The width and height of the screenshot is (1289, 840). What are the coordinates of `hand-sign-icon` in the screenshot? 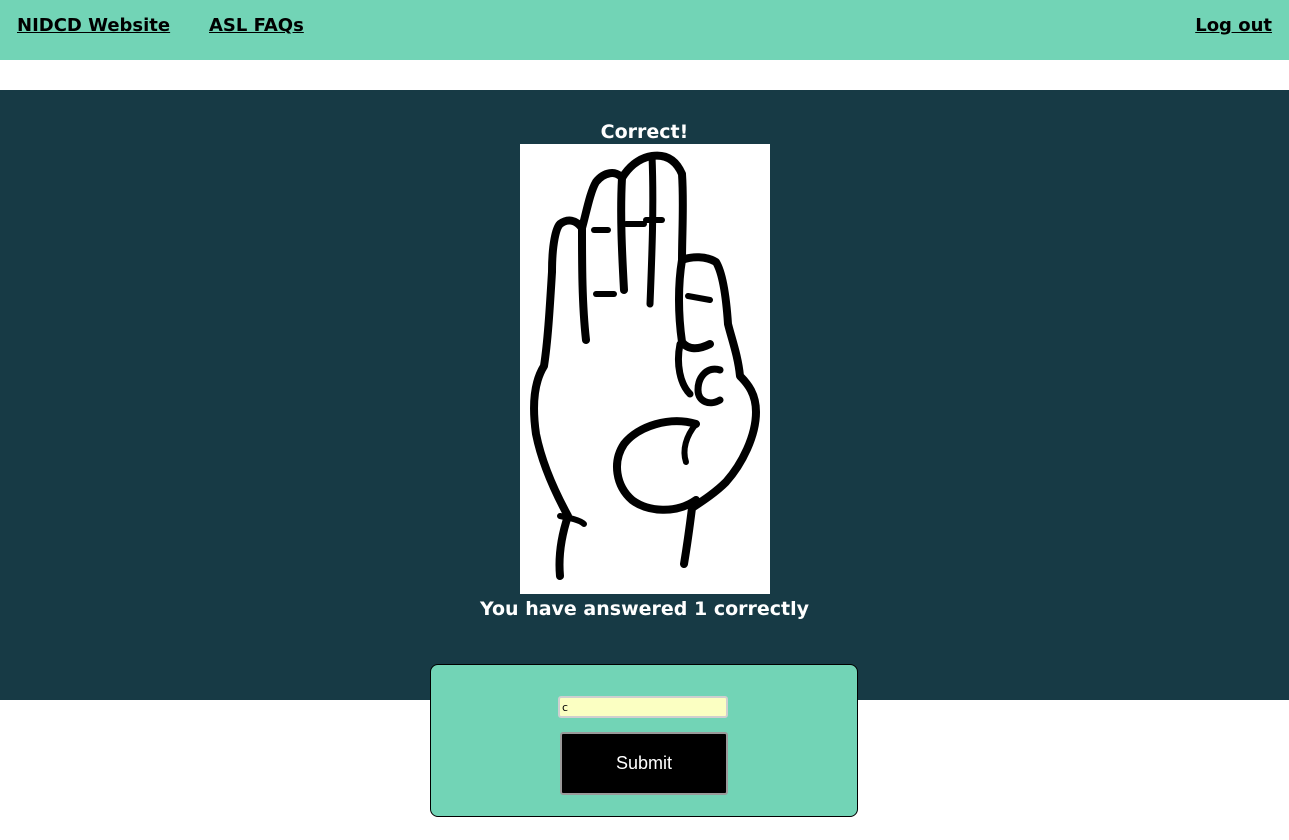 It's located at (645, 365).